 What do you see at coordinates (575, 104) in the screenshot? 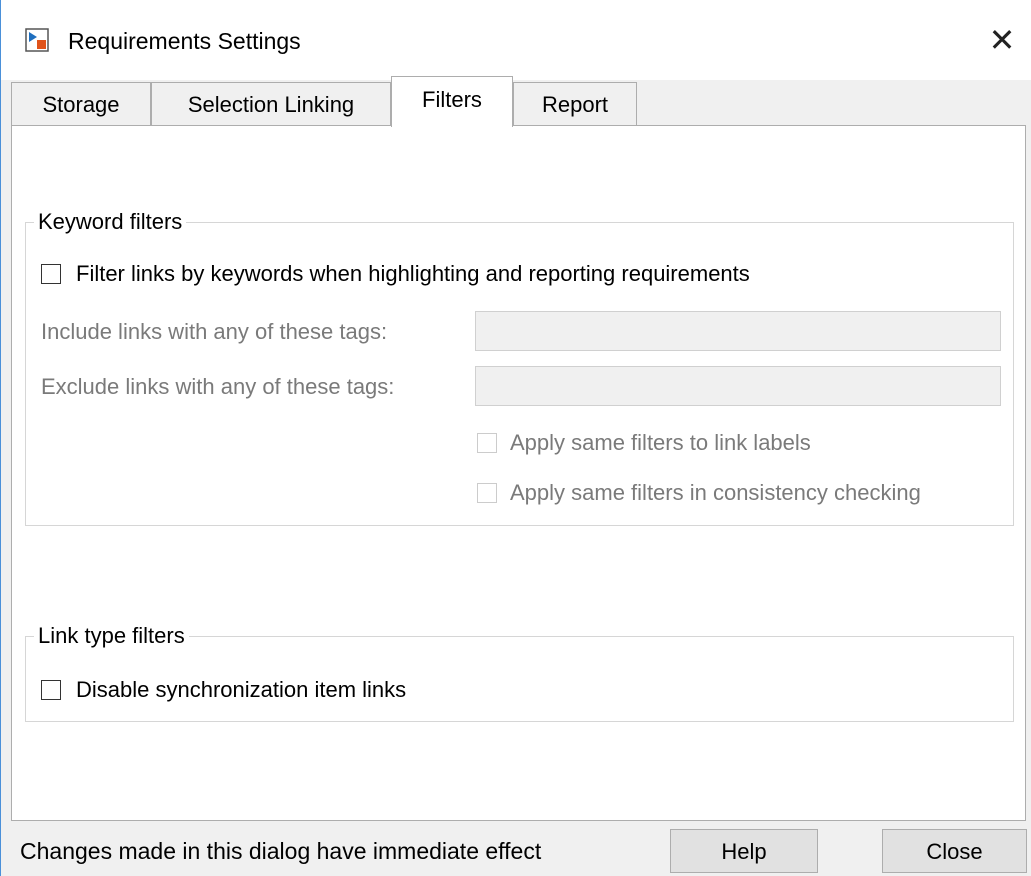
I see `tab-report: Report` at bounding box center [575, 104].